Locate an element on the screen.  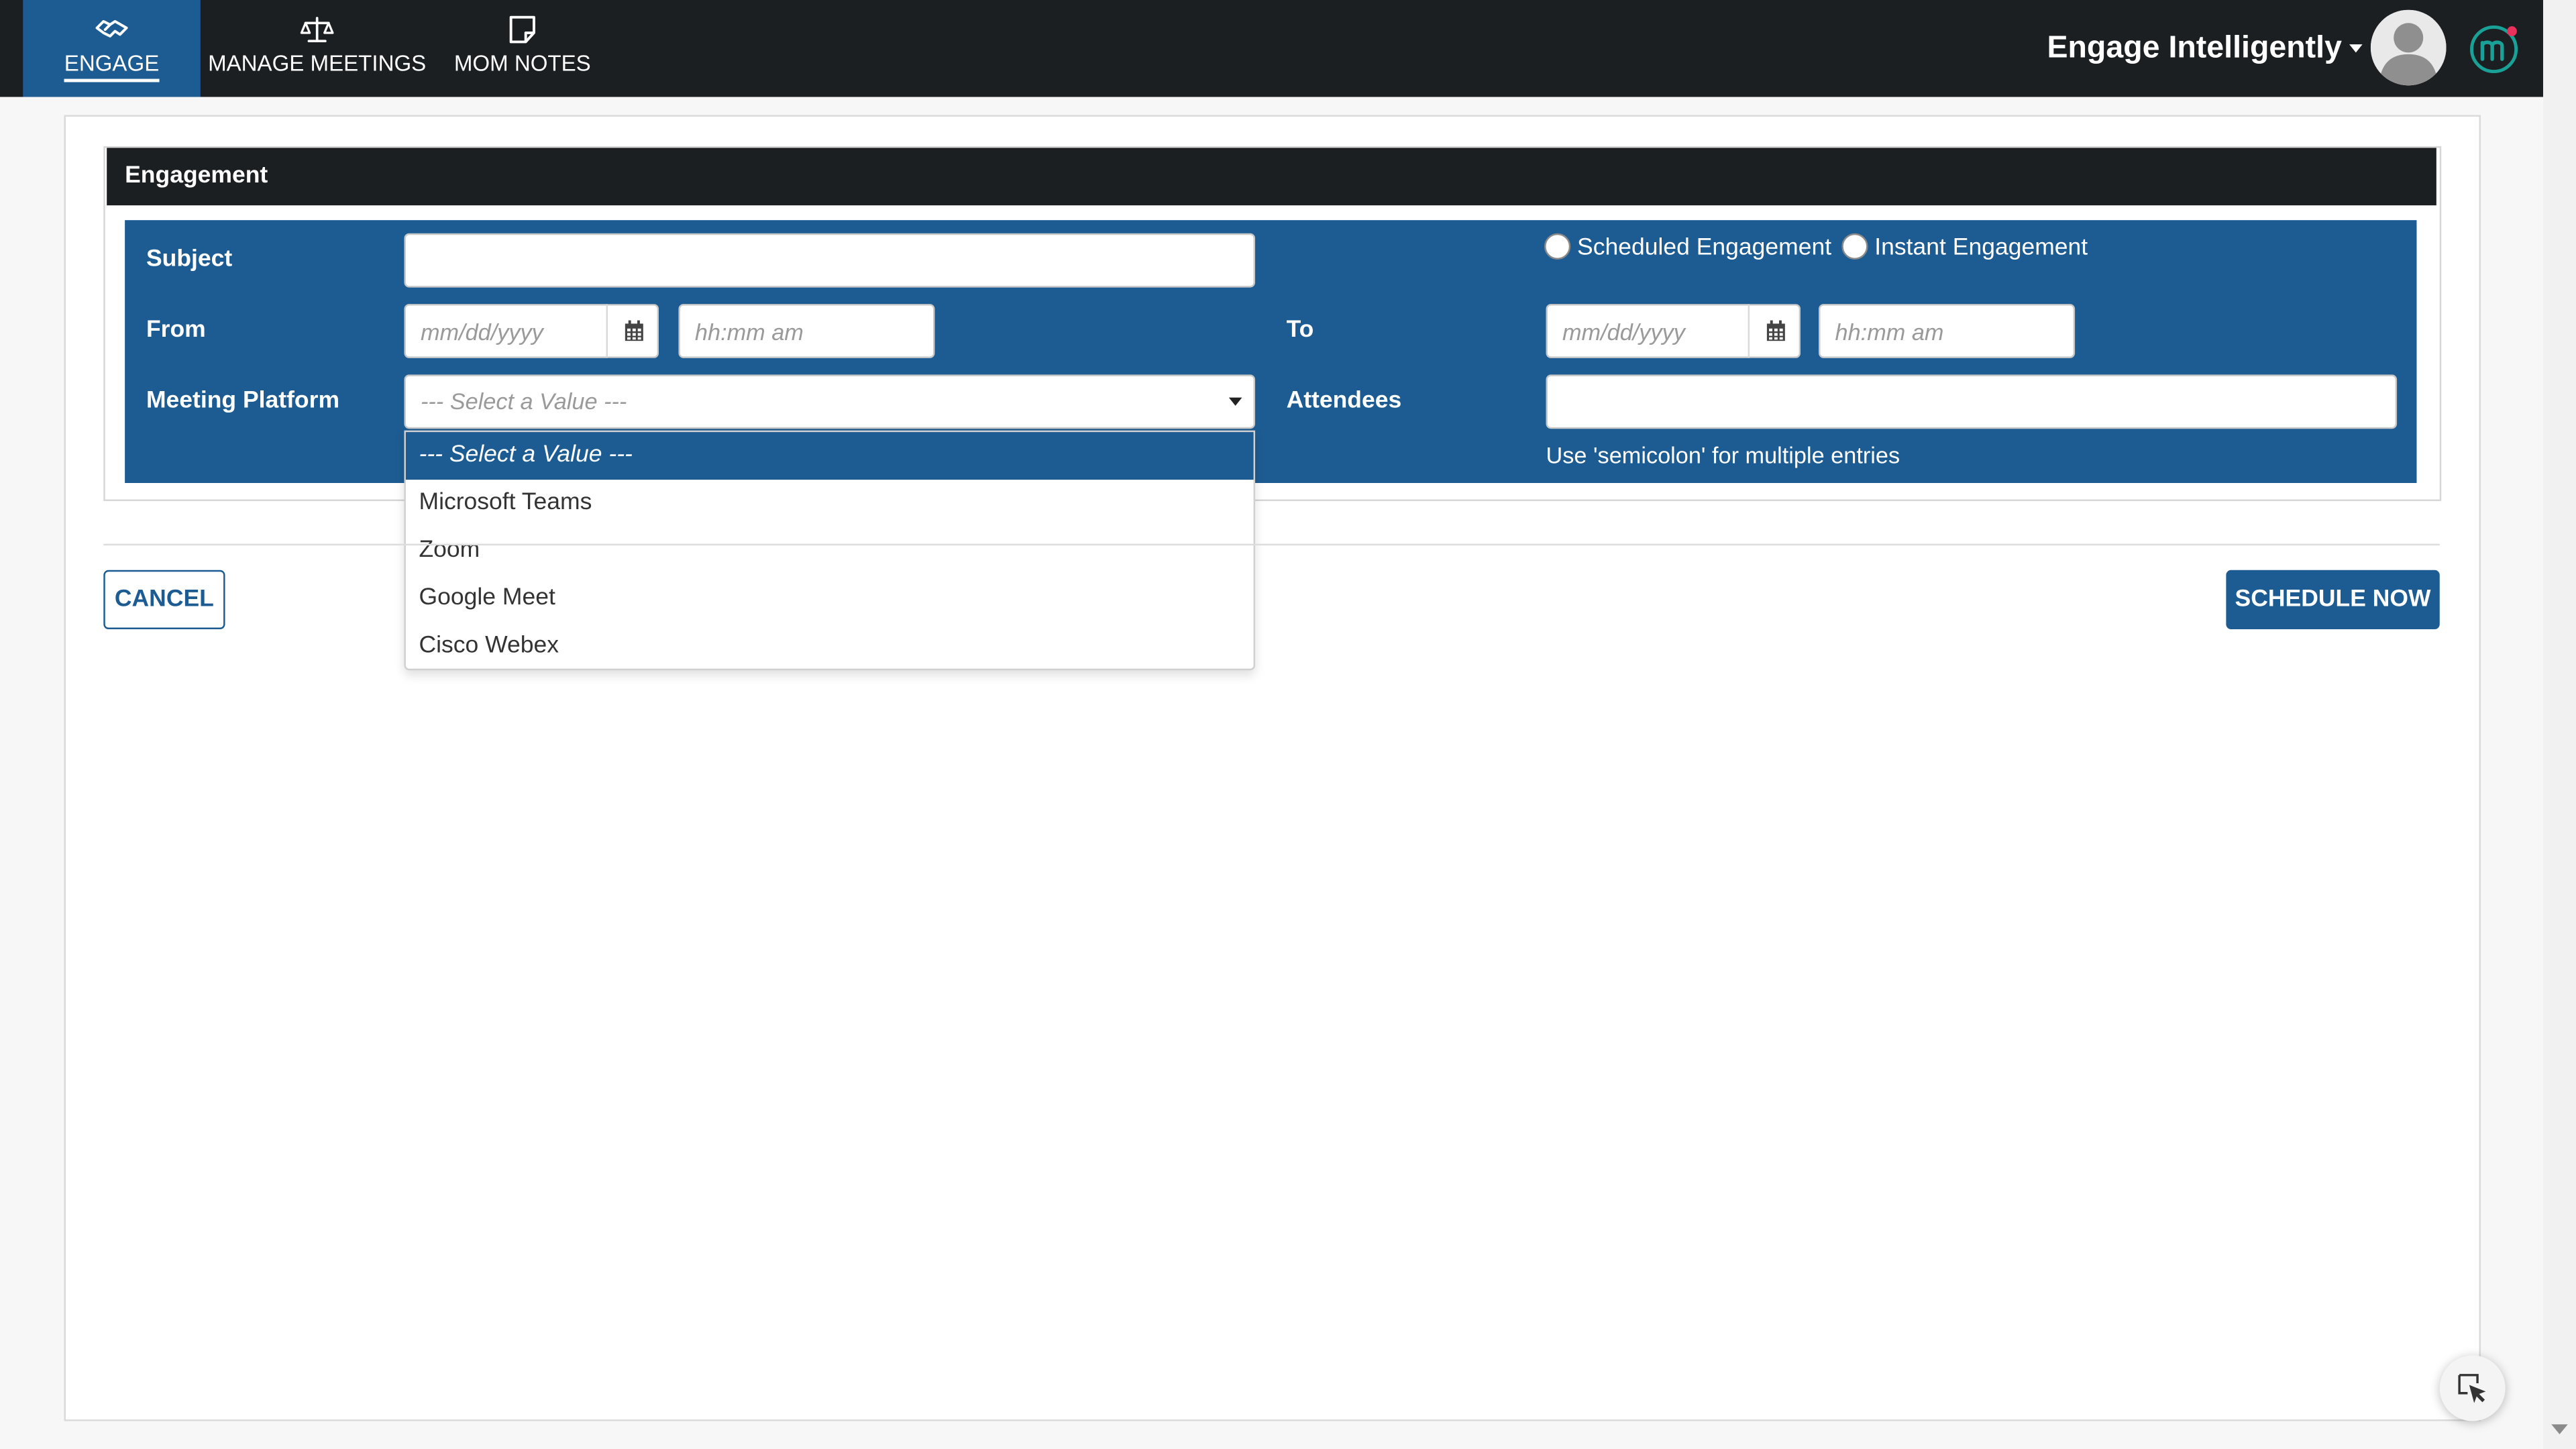
radio-label: Instant Engagement is located at coordinates (1981, 248).